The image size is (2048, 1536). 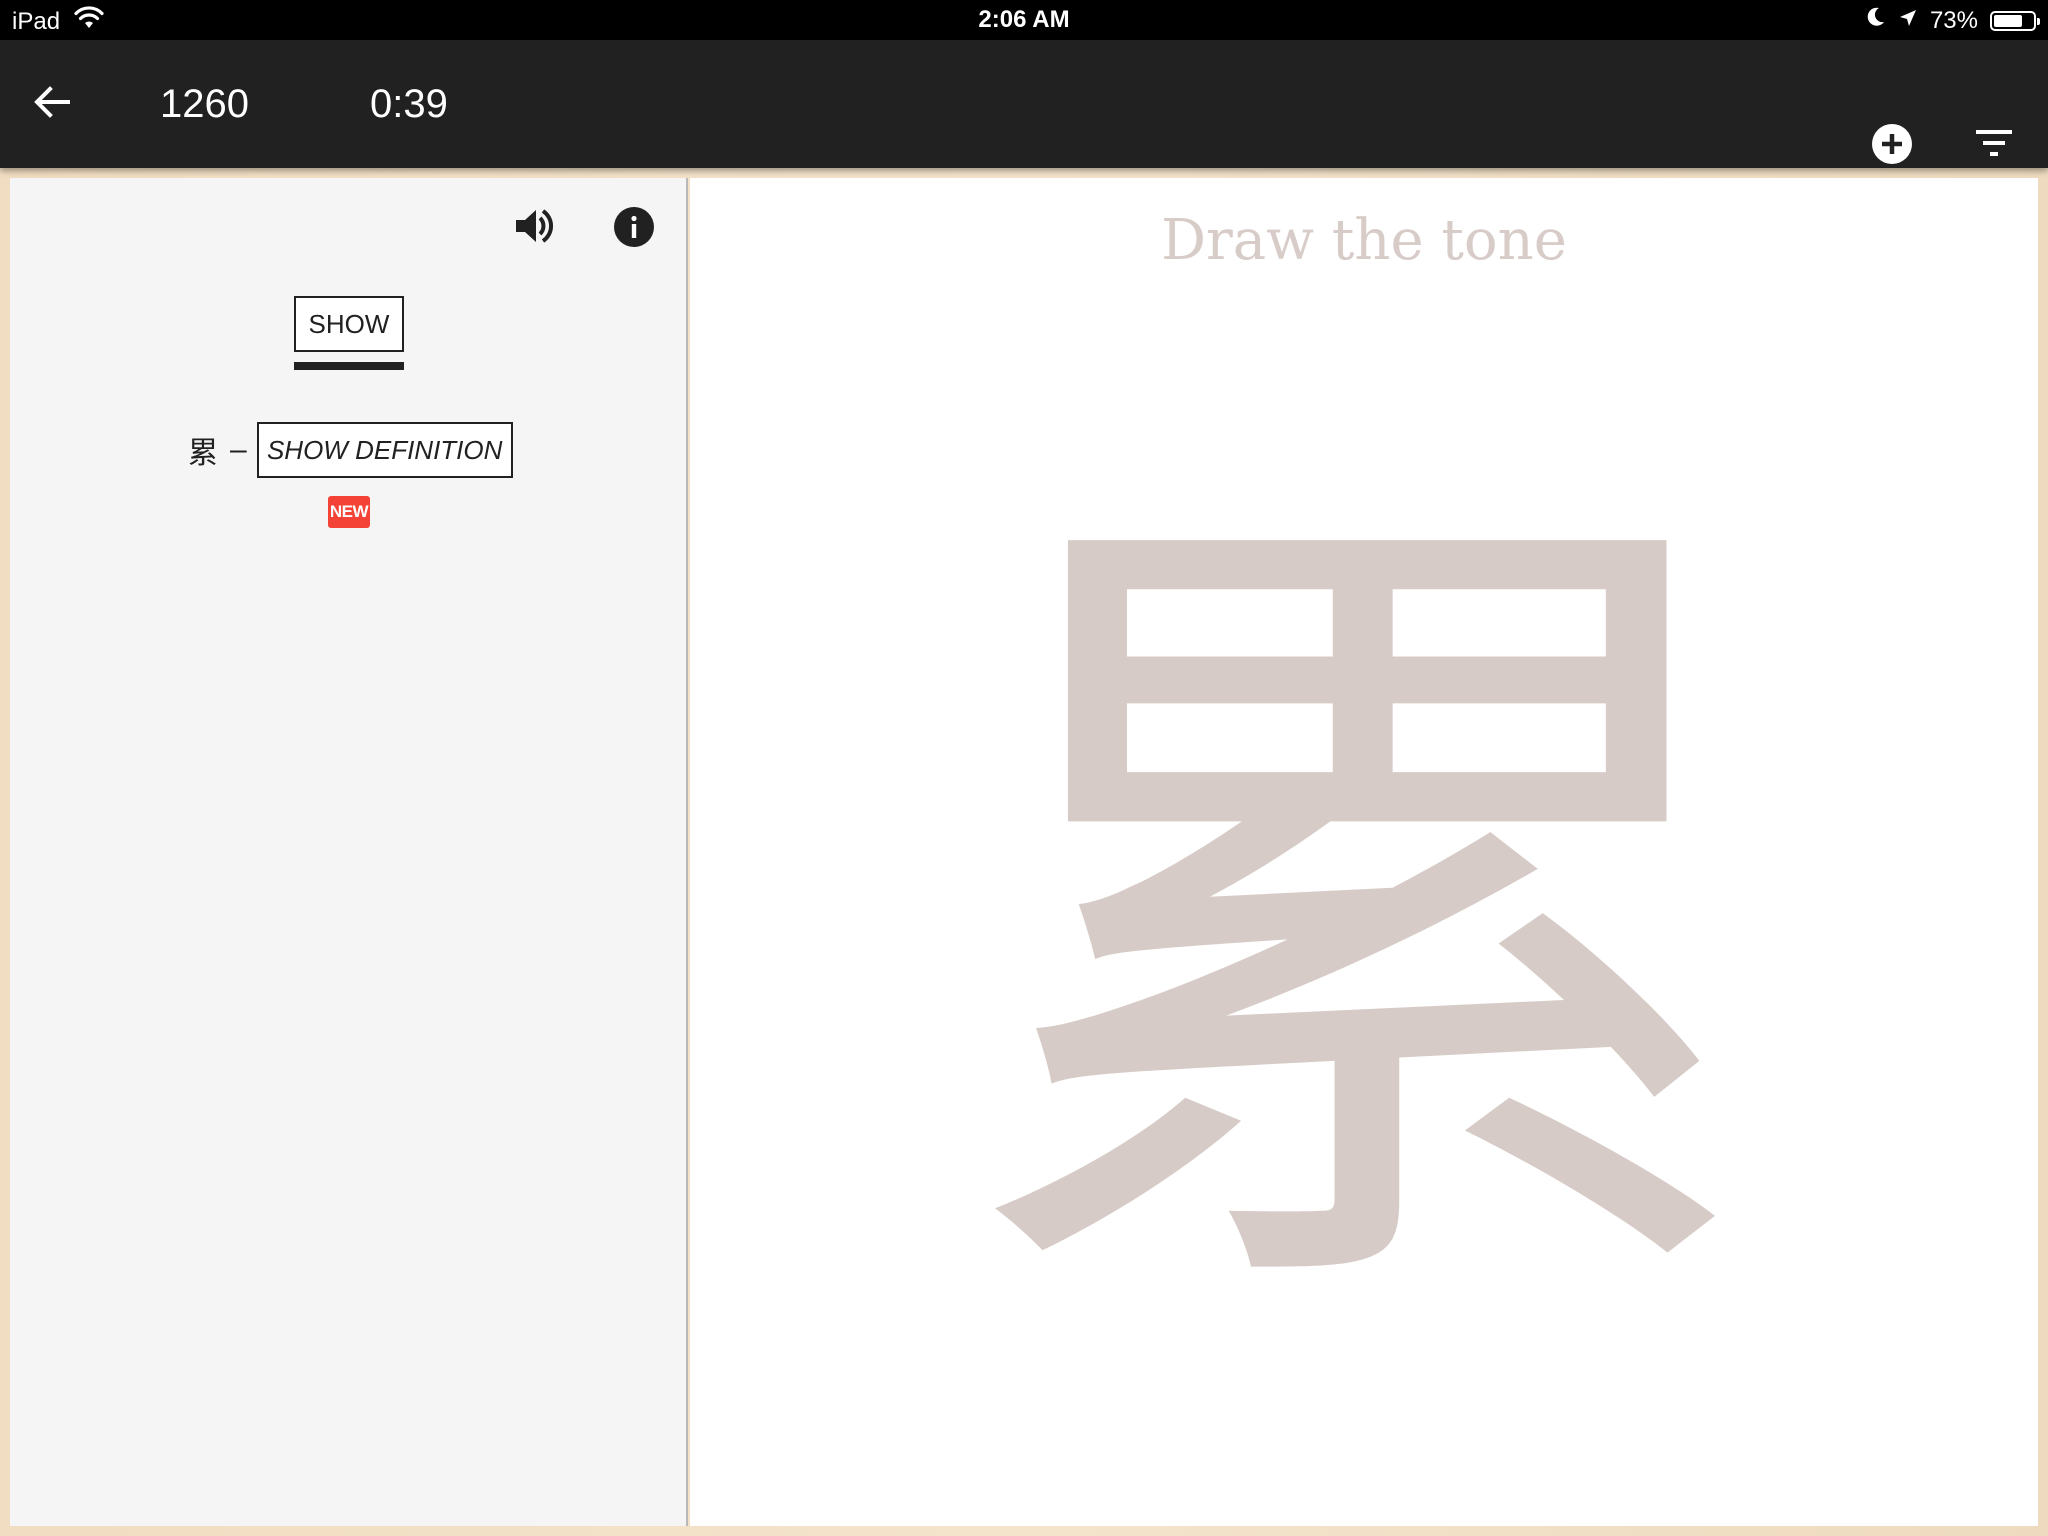 I want to click on speaker-icon, so click(x=534, y=226).